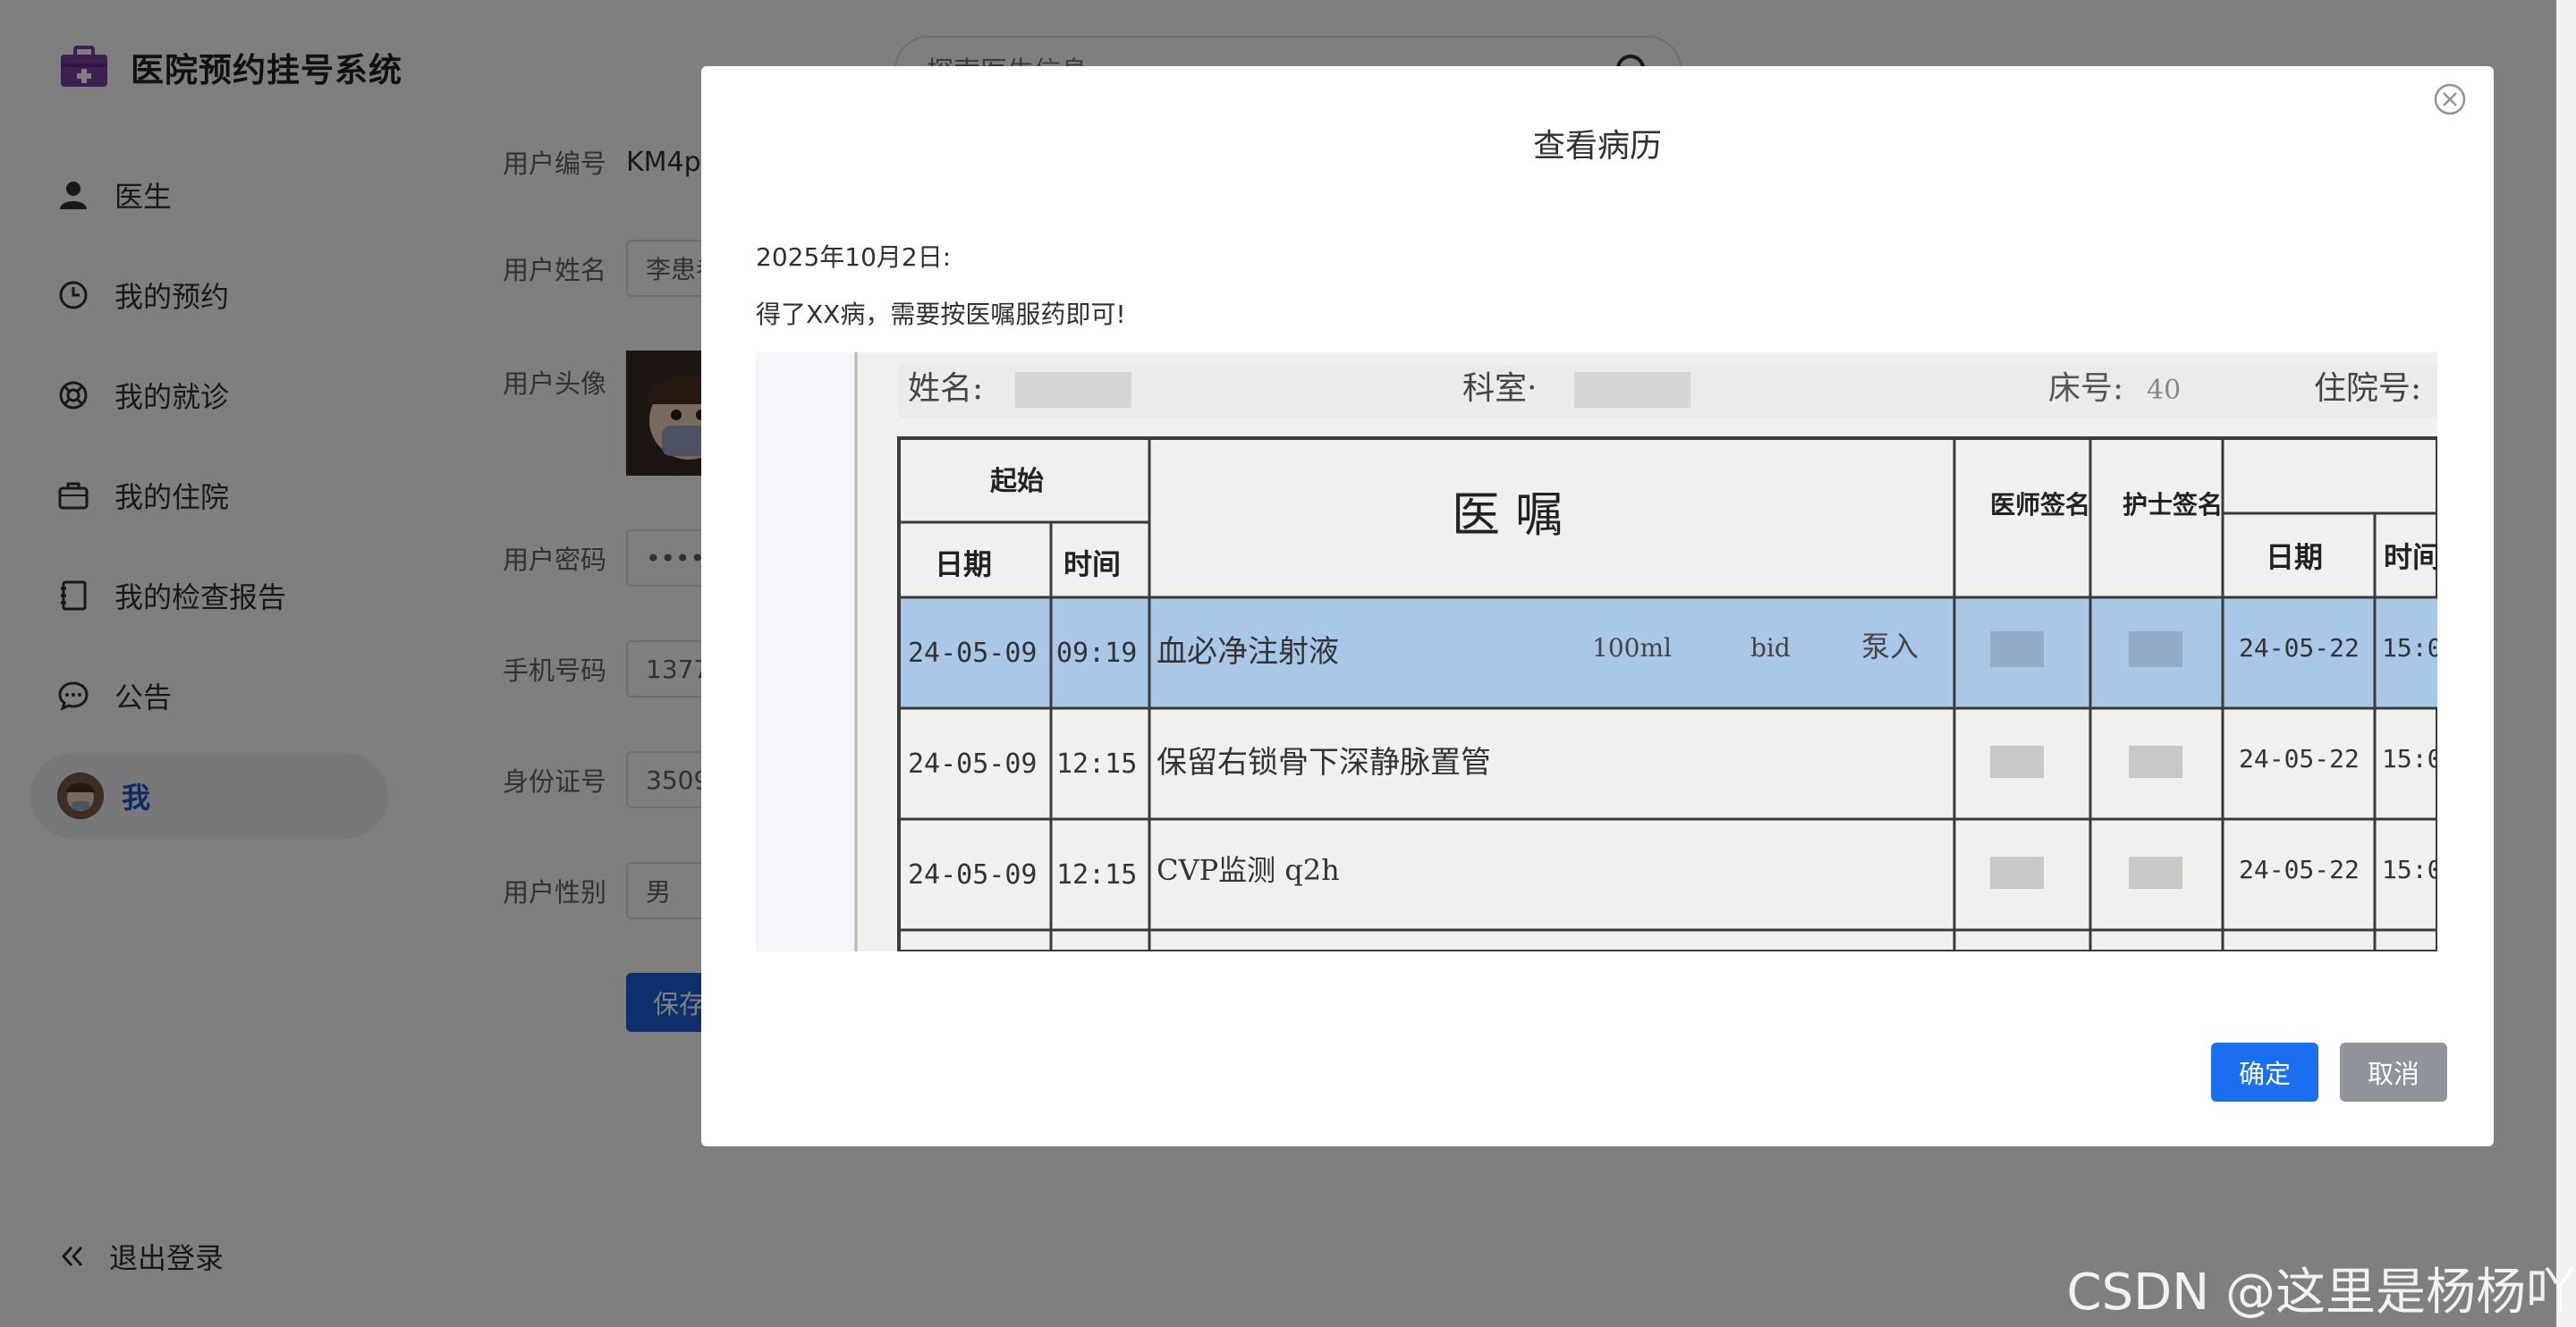  Describe the element at coordinates (1092, 564) in the screenshot. I see `col-time: 时间` at that location.